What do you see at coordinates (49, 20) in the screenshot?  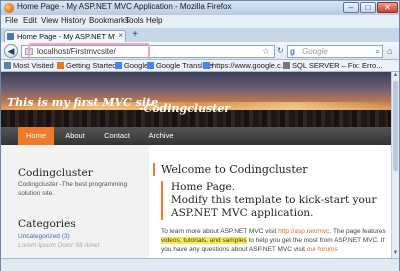 I see `menu-view: View` at bounding box center [49, 20].